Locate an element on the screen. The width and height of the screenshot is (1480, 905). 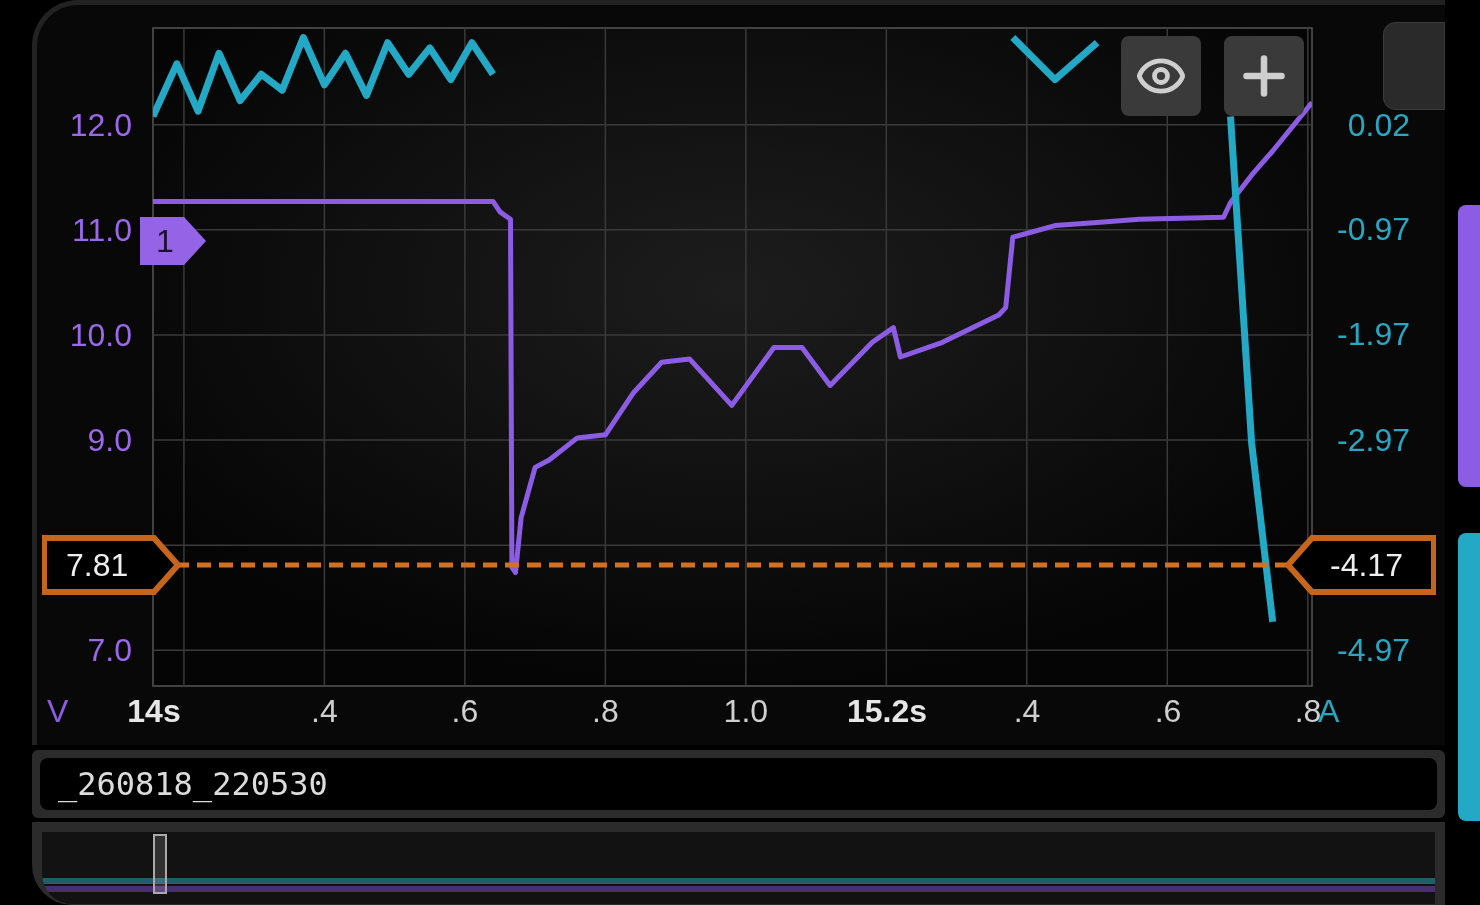
file-name-field: _260818_220530 is located at coordinates (738, 784).